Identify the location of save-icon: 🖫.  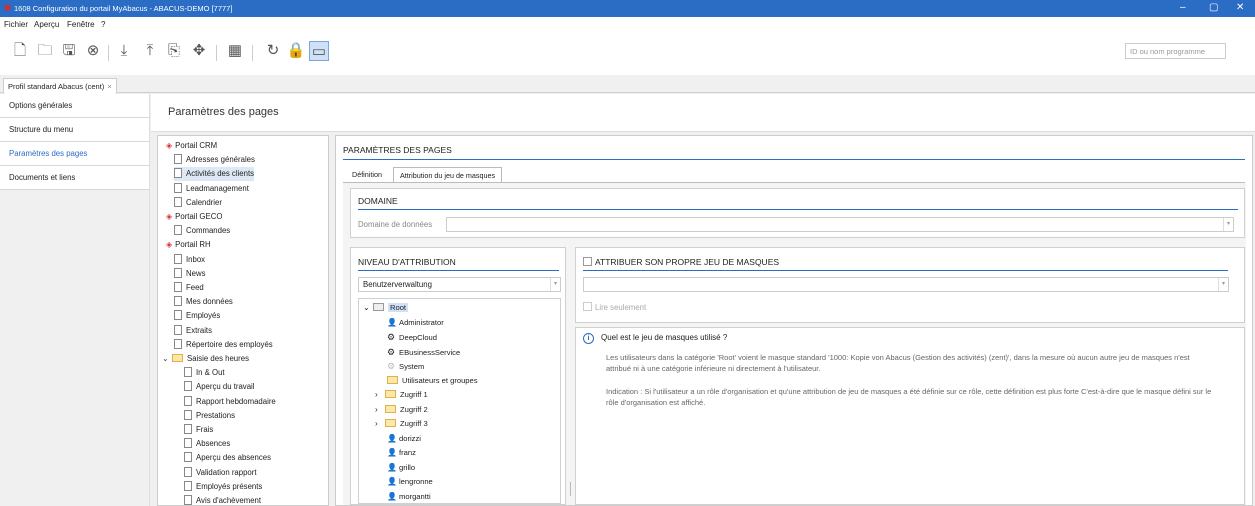
(69, 51).